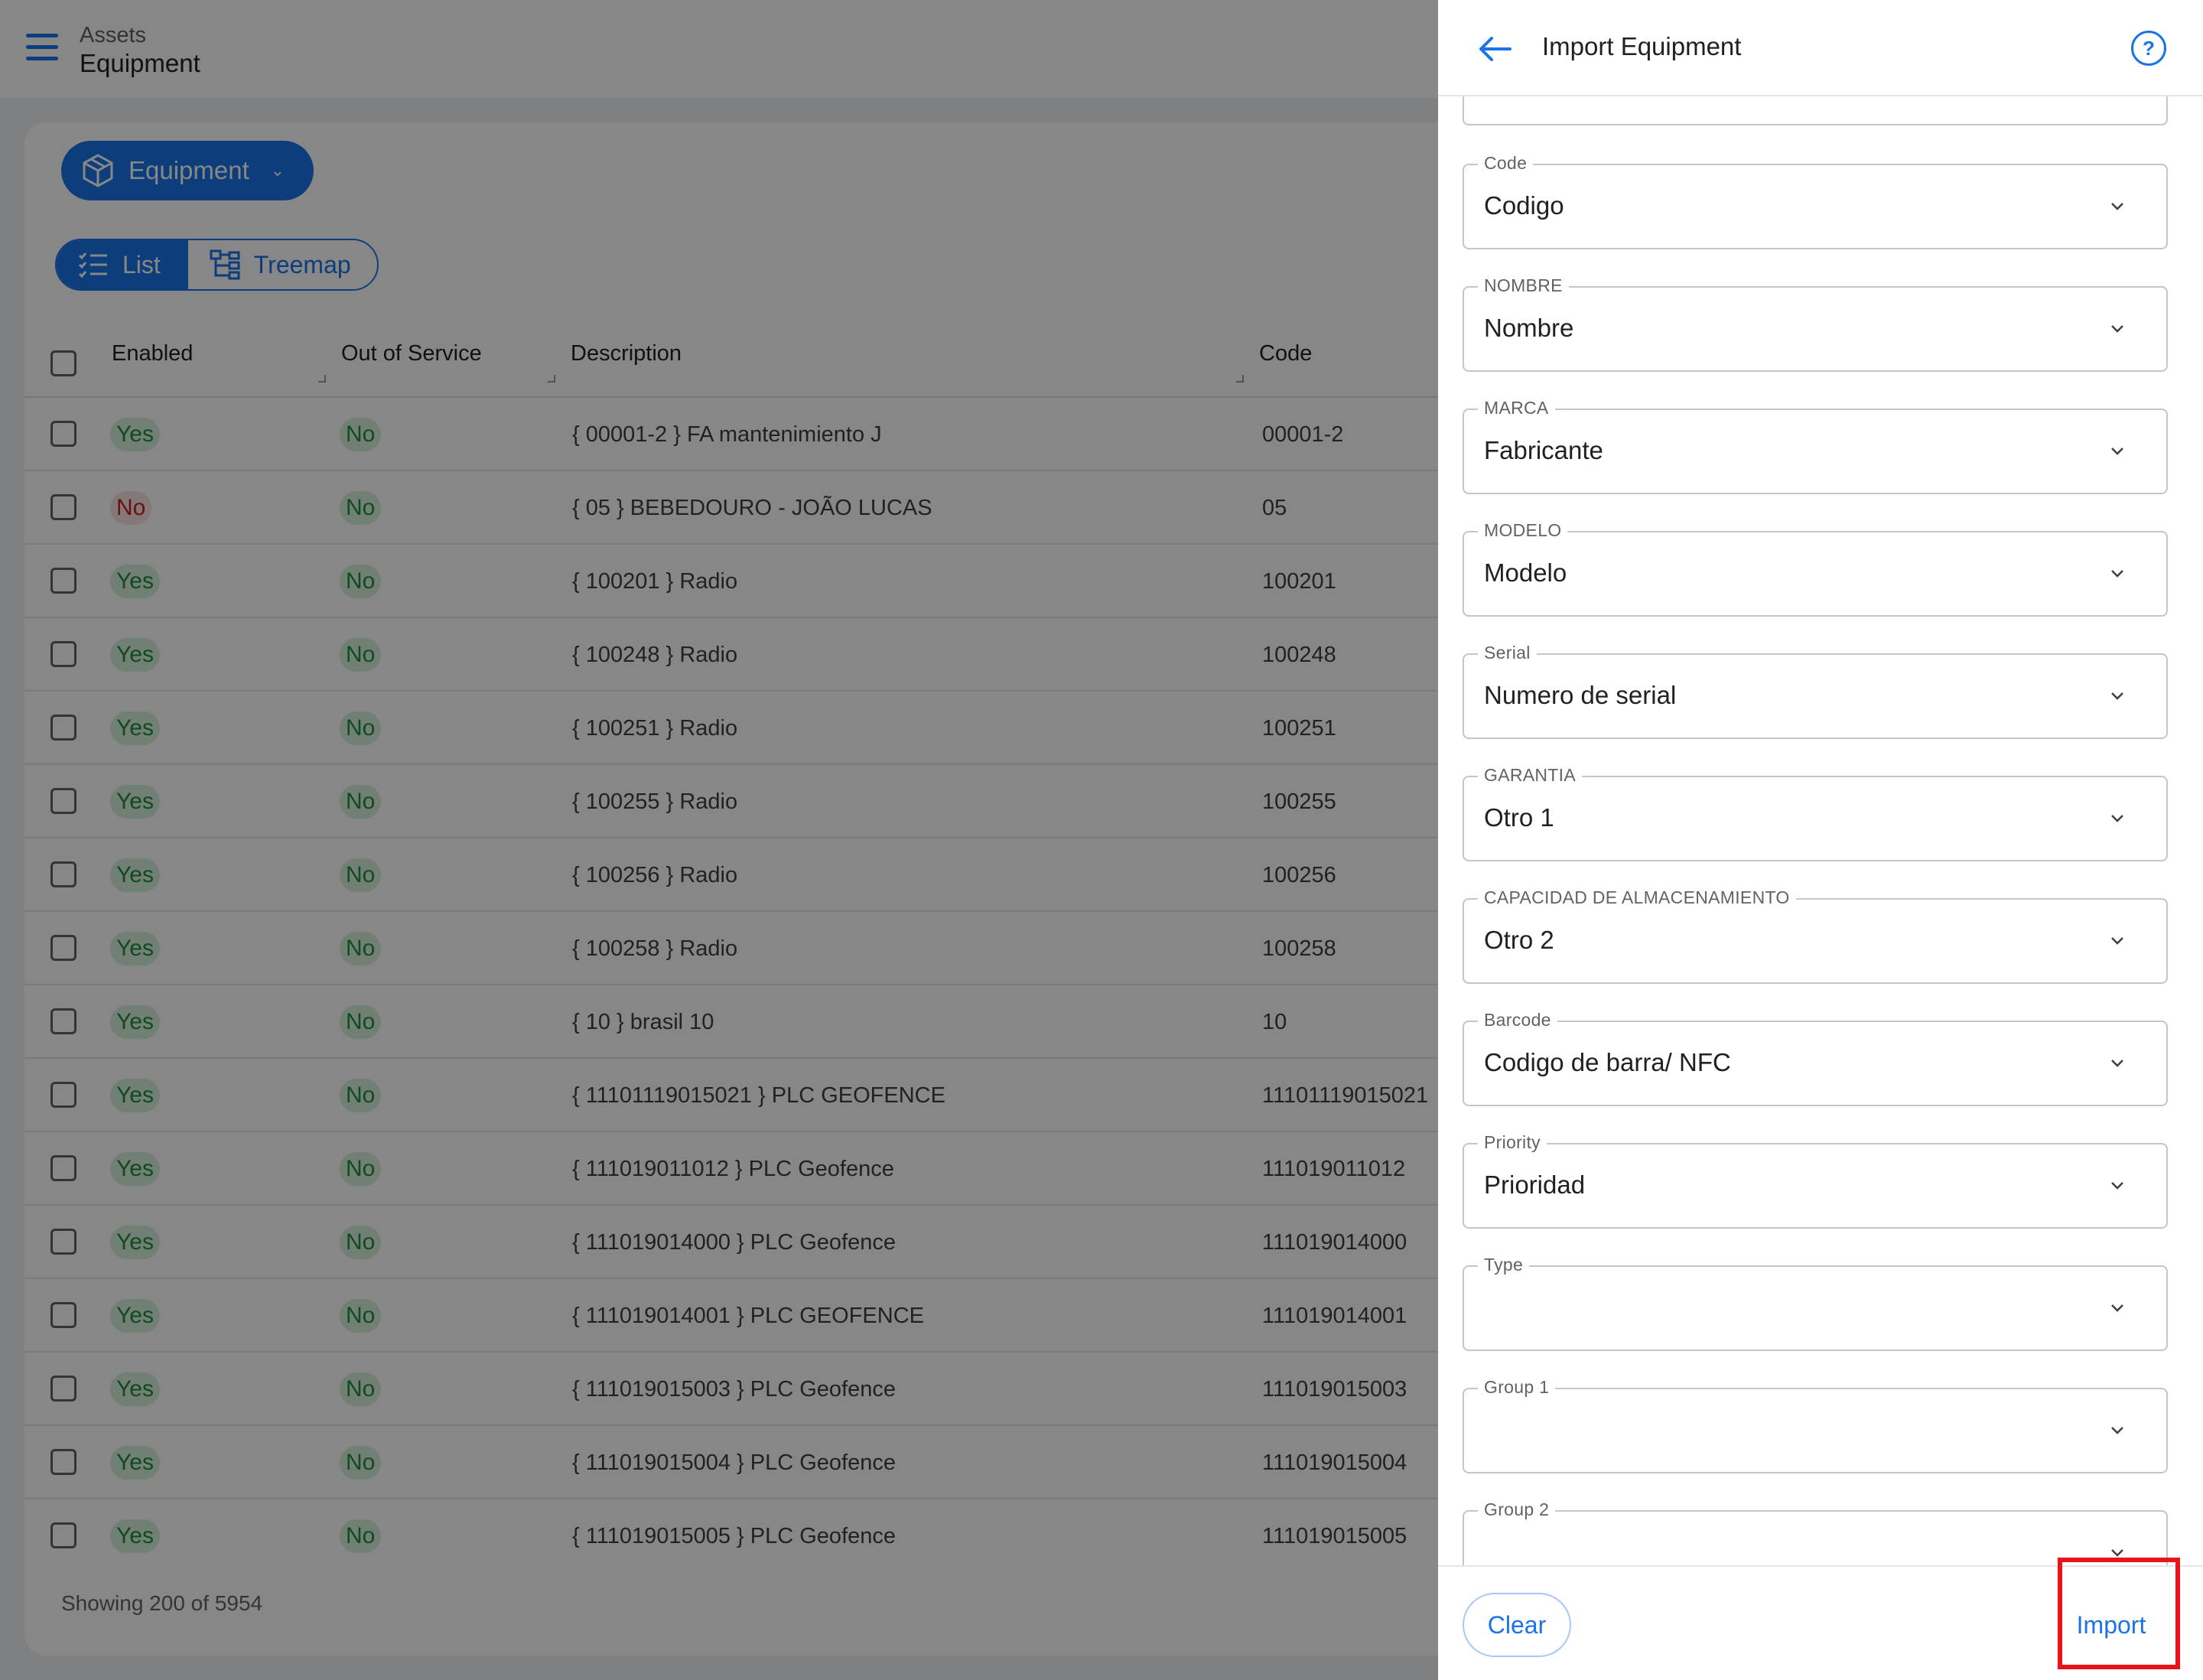 This screenshot has width=2203, height=1680. I want to click on panel-header: Import Equipment ?, so click(1821, 48).